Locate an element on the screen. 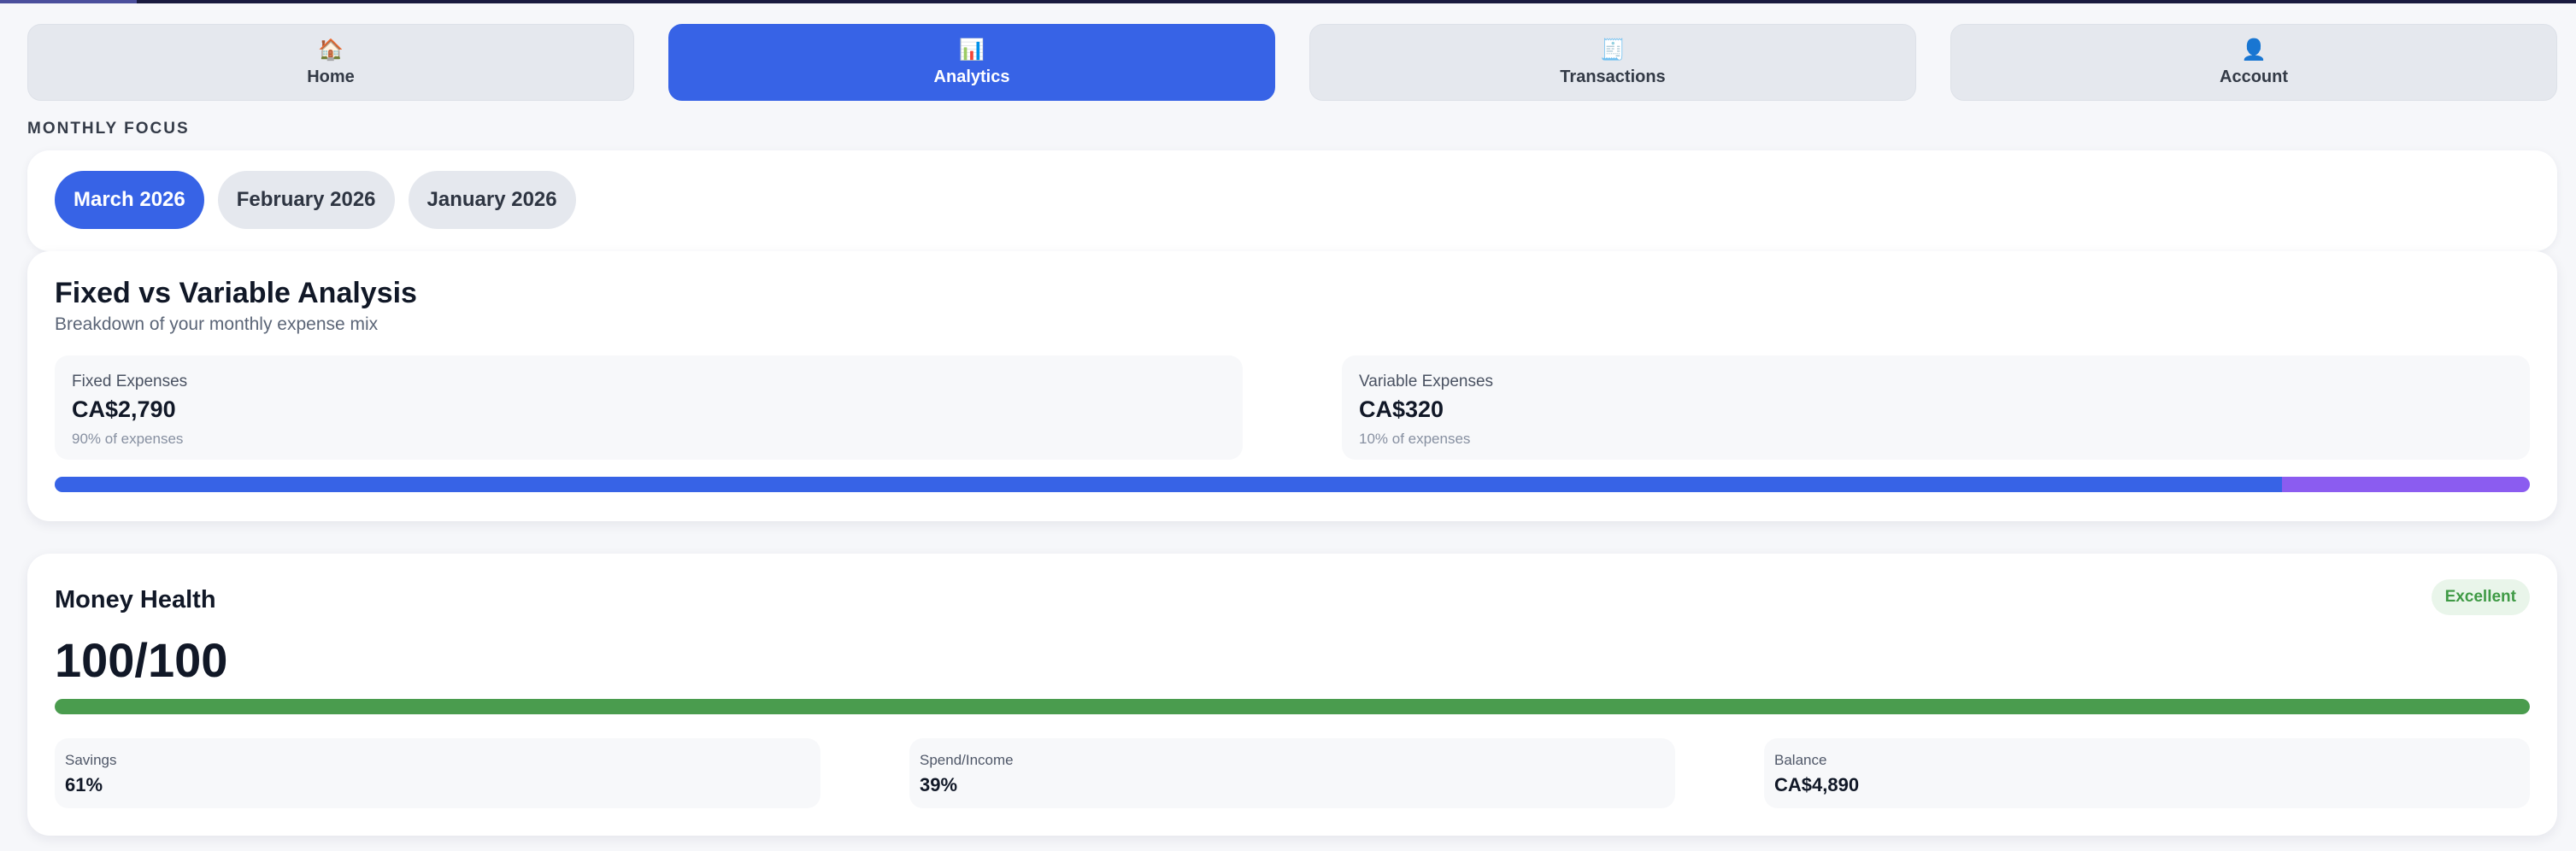  month-selector: March 2026 February 2026 January 2026 is located at coordinates (315, 200).